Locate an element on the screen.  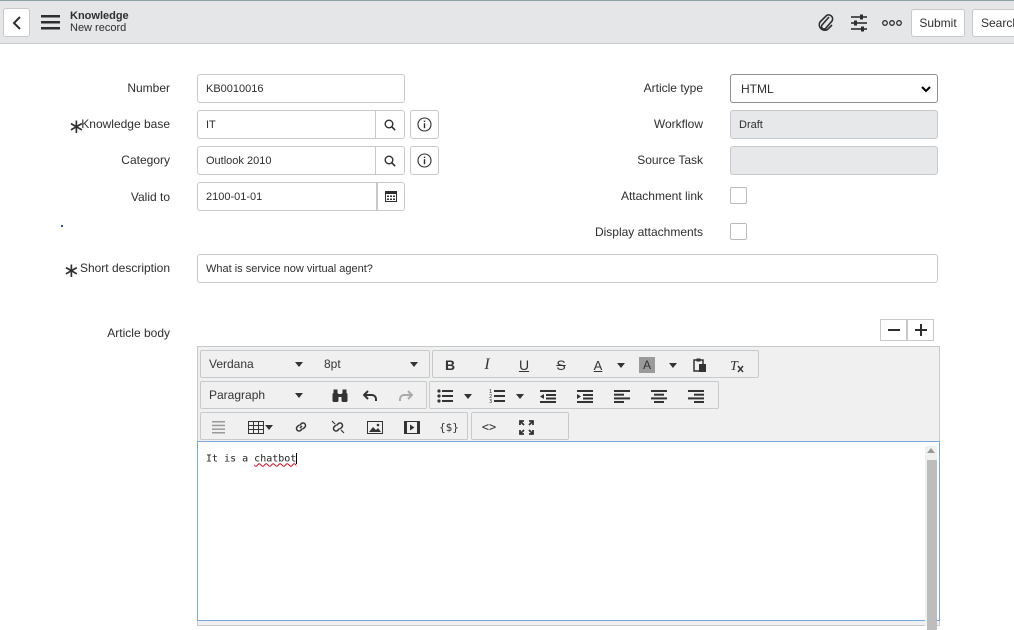
category-info-button is located at coordinates (424, 160).